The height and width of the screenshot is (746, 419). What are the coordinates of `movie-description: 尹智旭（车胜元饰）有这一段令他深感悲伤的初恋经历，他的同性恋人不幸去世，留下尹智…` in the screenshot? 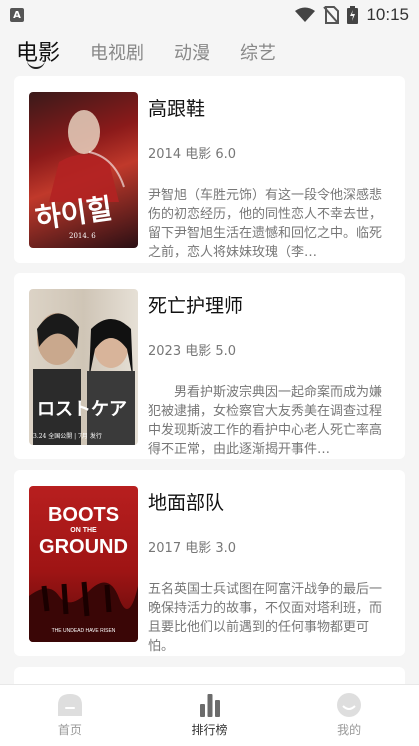 It's located at (265, 224).